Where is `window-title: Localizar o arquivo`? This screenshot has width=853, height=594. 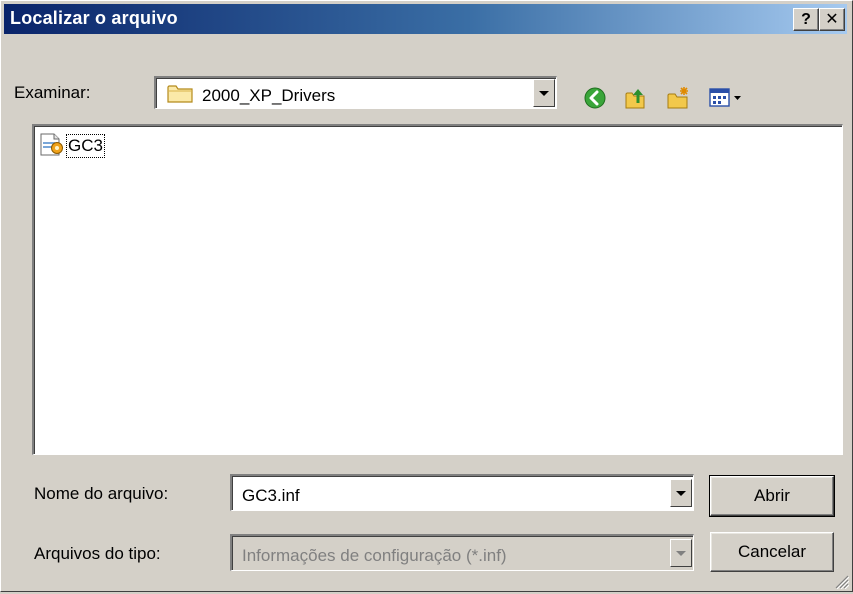 window-title: Localizar o arquivo is located at coordinates (94, 18).